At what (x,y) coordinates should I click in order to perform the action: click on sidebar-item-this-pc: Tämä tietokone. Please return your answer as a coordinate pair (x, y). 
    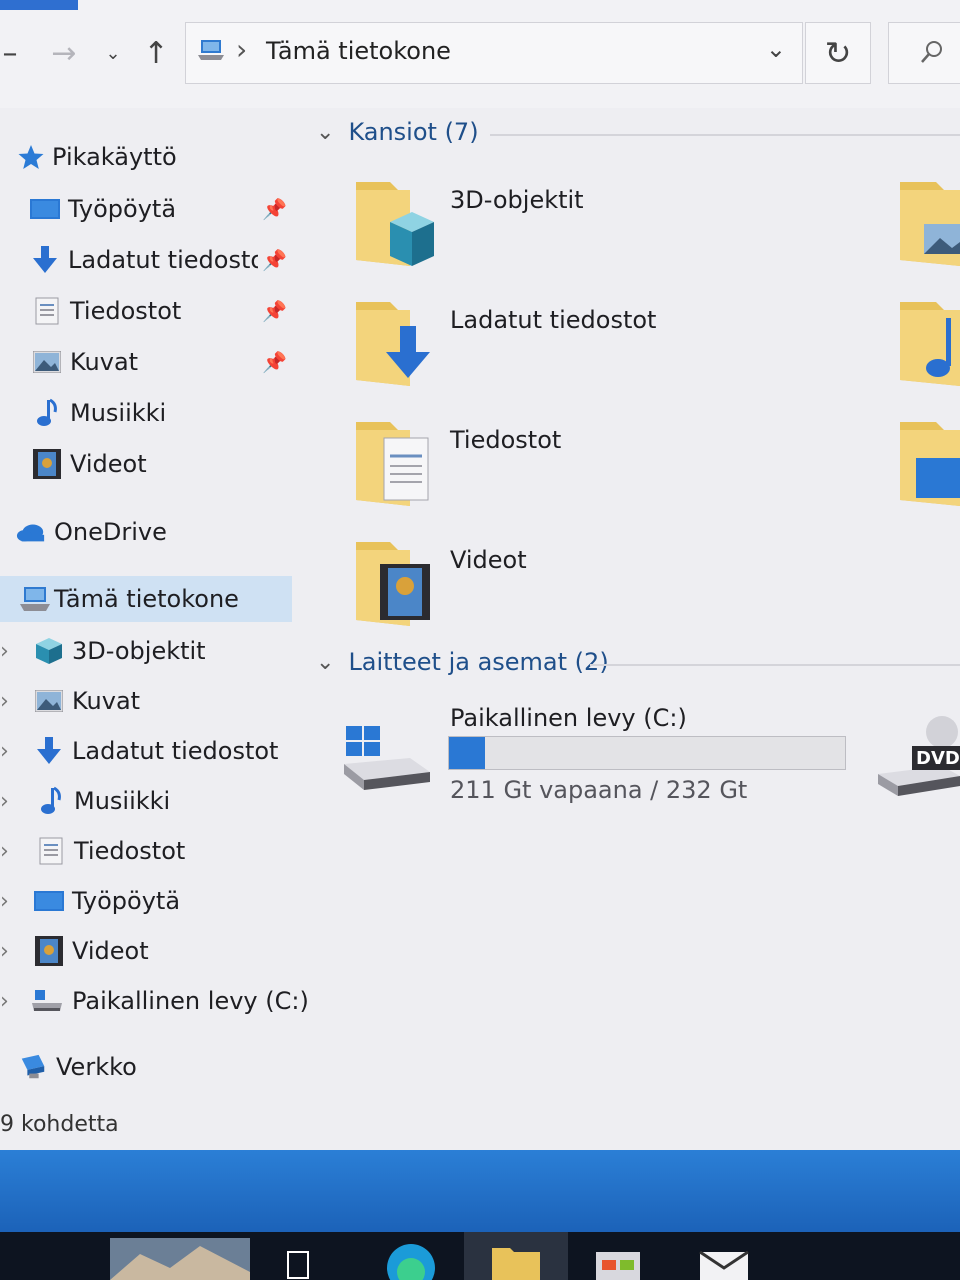
    Looking at the image, I should click on (146, 599).